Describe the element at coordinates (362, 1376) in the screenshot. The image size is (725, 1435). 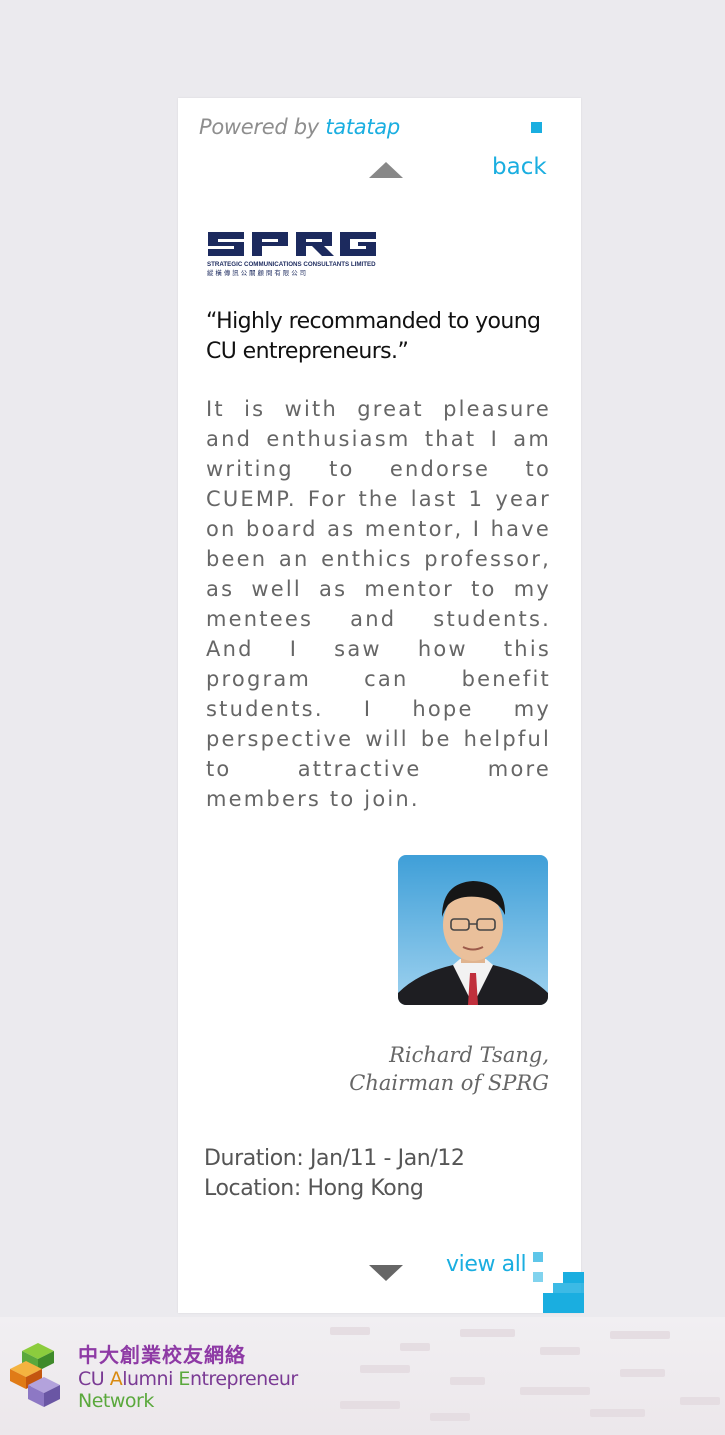
I see `footer-banner: 中大創業校友網絡 CU Alumni Entrepreneur Network` at that location.